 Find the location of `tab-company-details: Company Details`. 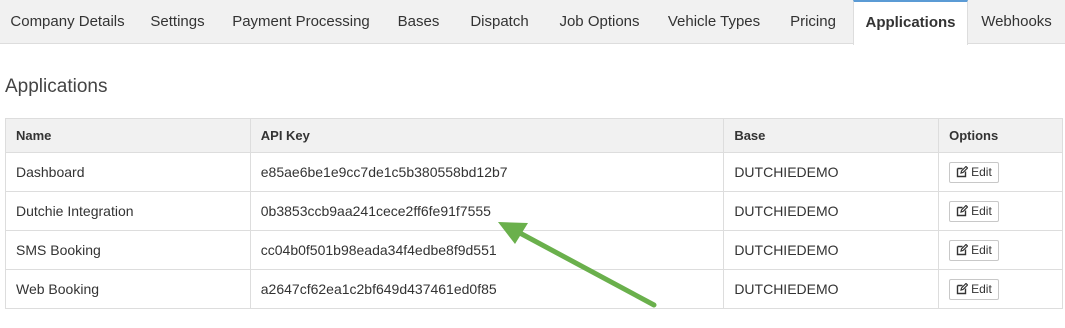

tab-company-details: Company Details is located at coordinates (67, 22).